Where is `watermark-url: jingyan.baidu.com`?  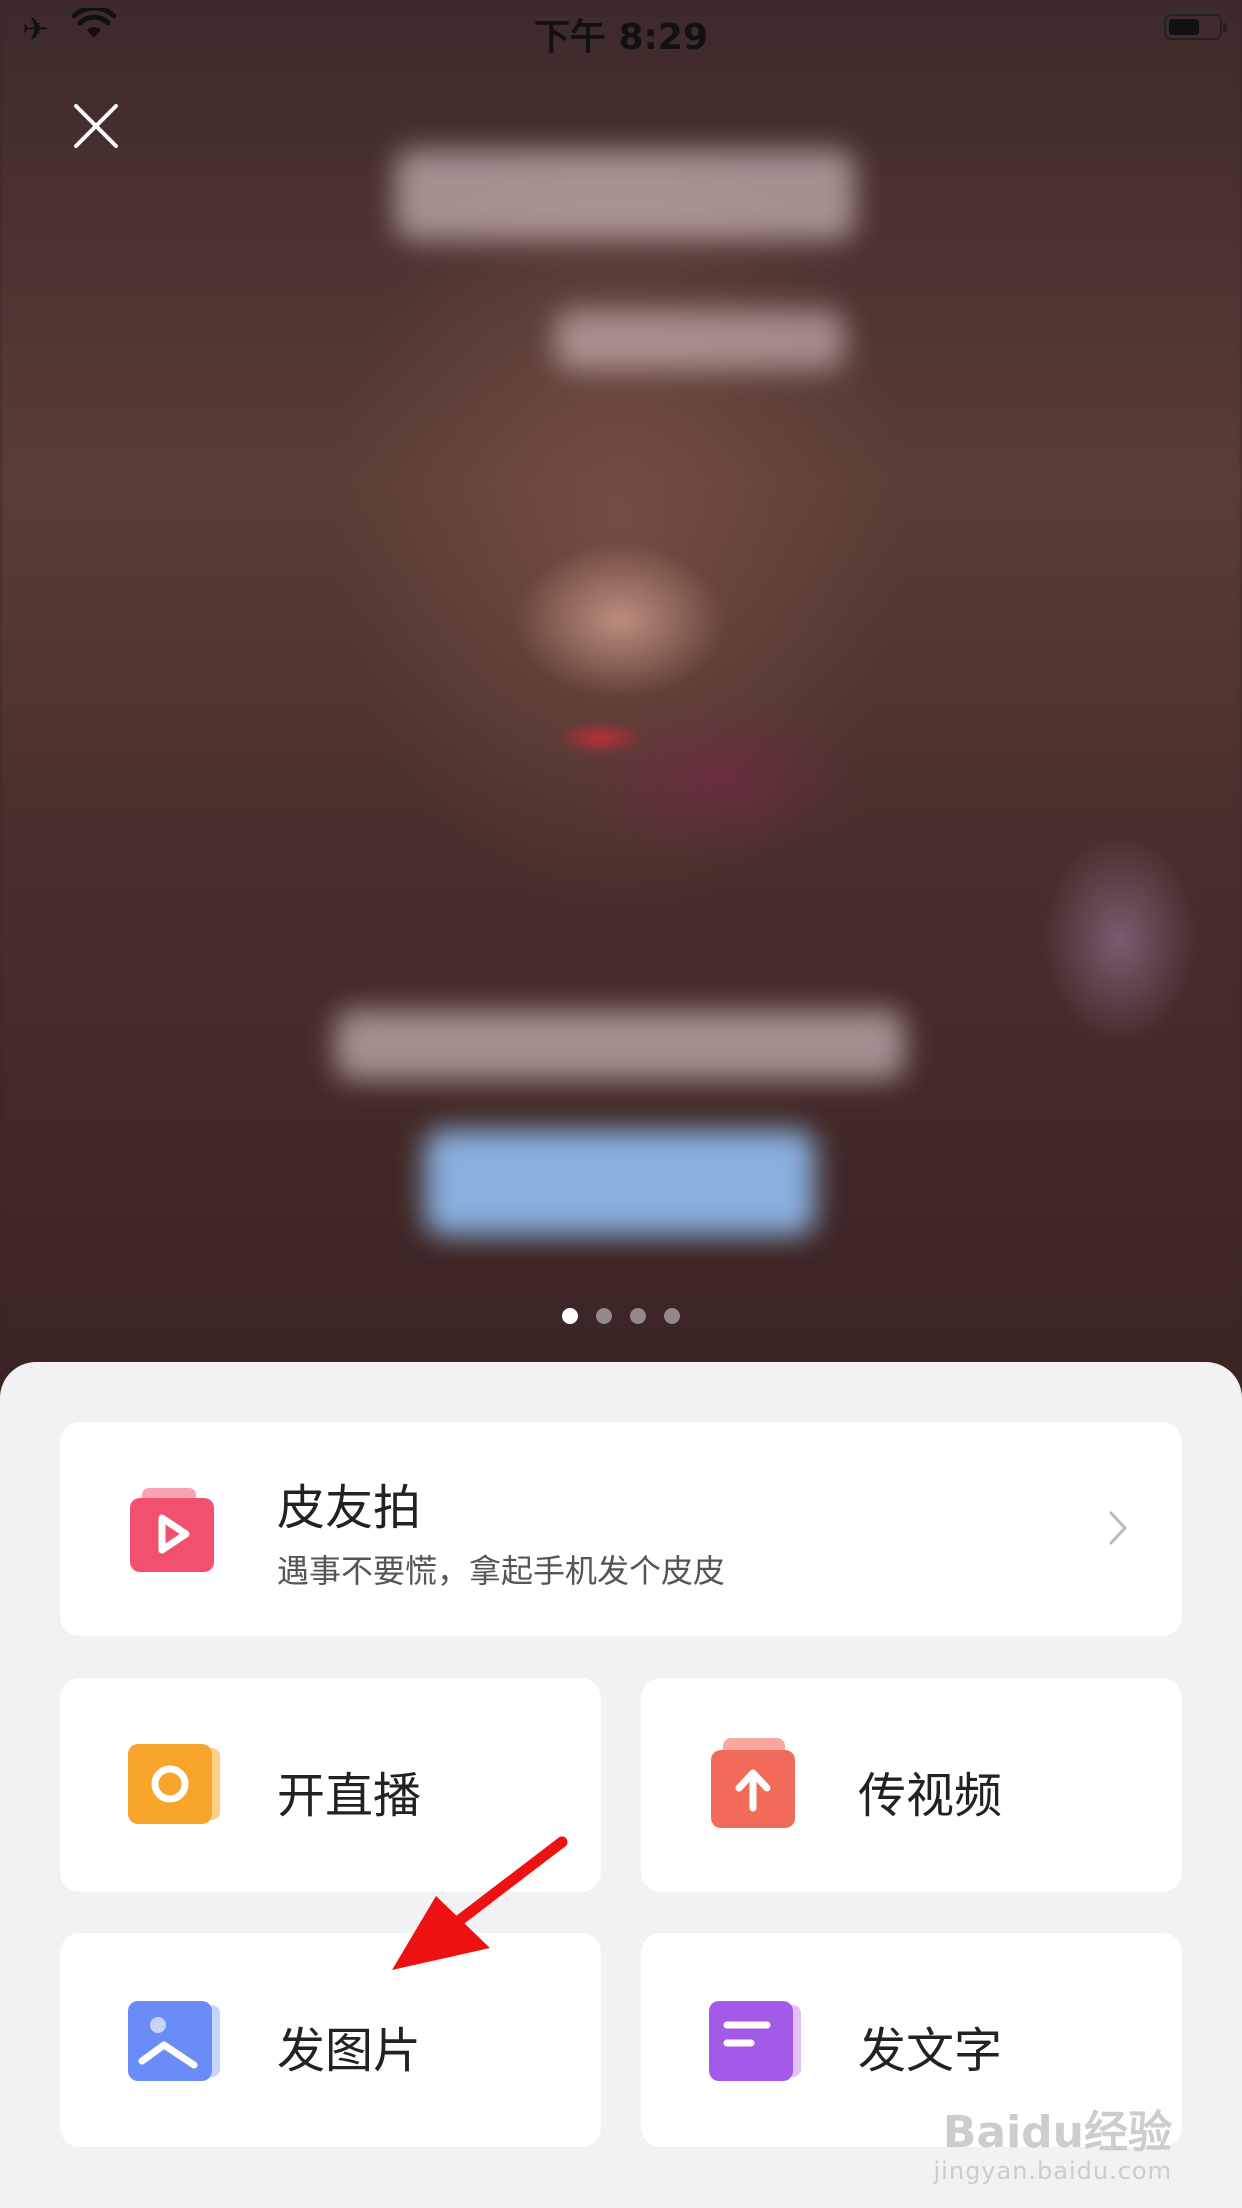
watermark-url: jingyan.baidu.com is located at coordinates (1052, 2170).